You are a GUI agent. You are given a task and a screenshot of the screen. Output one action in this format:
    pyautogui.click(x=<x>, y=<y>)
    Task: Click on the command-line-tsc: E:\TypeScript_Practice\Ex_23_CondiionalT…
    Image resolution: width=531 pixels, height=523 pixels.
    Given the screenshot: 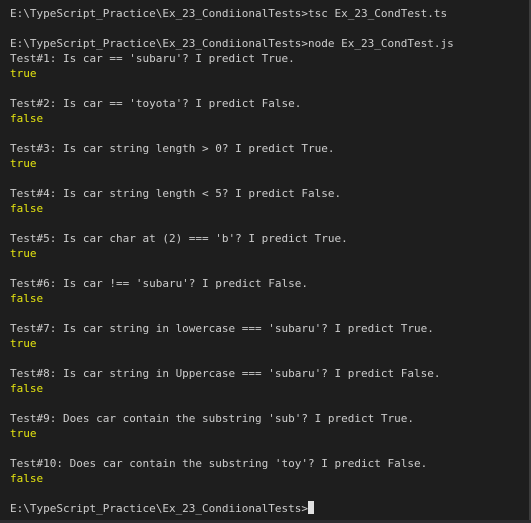 What is the action you would take?
    pyautogui.click(x=229, y=13)
    